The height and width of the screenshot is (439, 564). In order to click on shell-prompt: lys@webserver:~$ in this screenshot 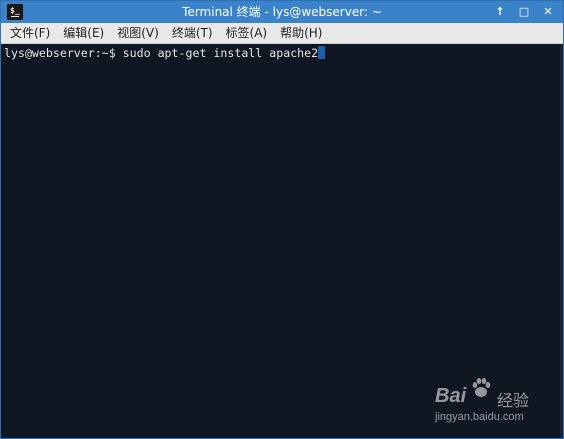, I will do `click(60, 53)`.